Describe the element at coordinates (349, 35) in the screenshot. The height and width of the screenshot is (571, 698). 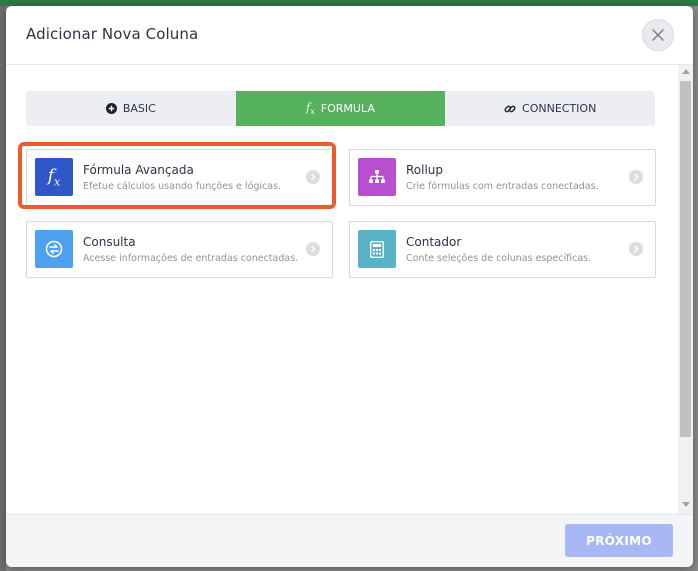
I see `modal-header: Adicionar Nova Coluna` at that location.